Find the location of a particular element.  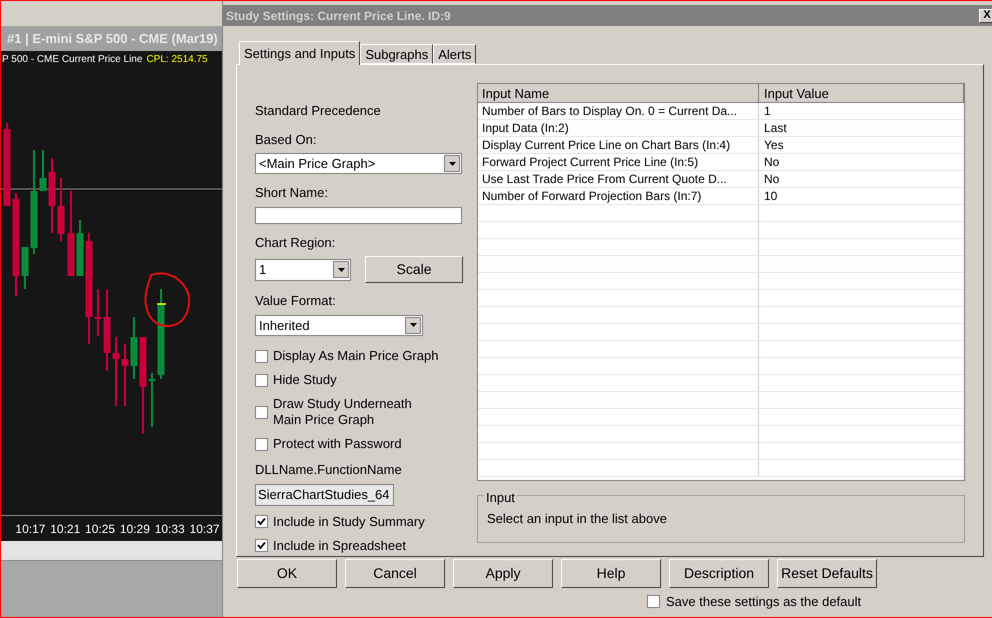

scale-button: Scale is located at coordinates (414, 269).